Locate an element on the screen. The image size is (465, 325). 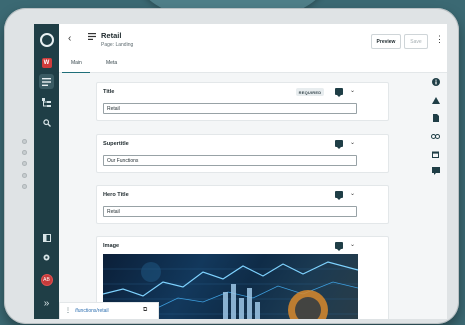
active-tab-indicator is located at coordinates (76, 72).